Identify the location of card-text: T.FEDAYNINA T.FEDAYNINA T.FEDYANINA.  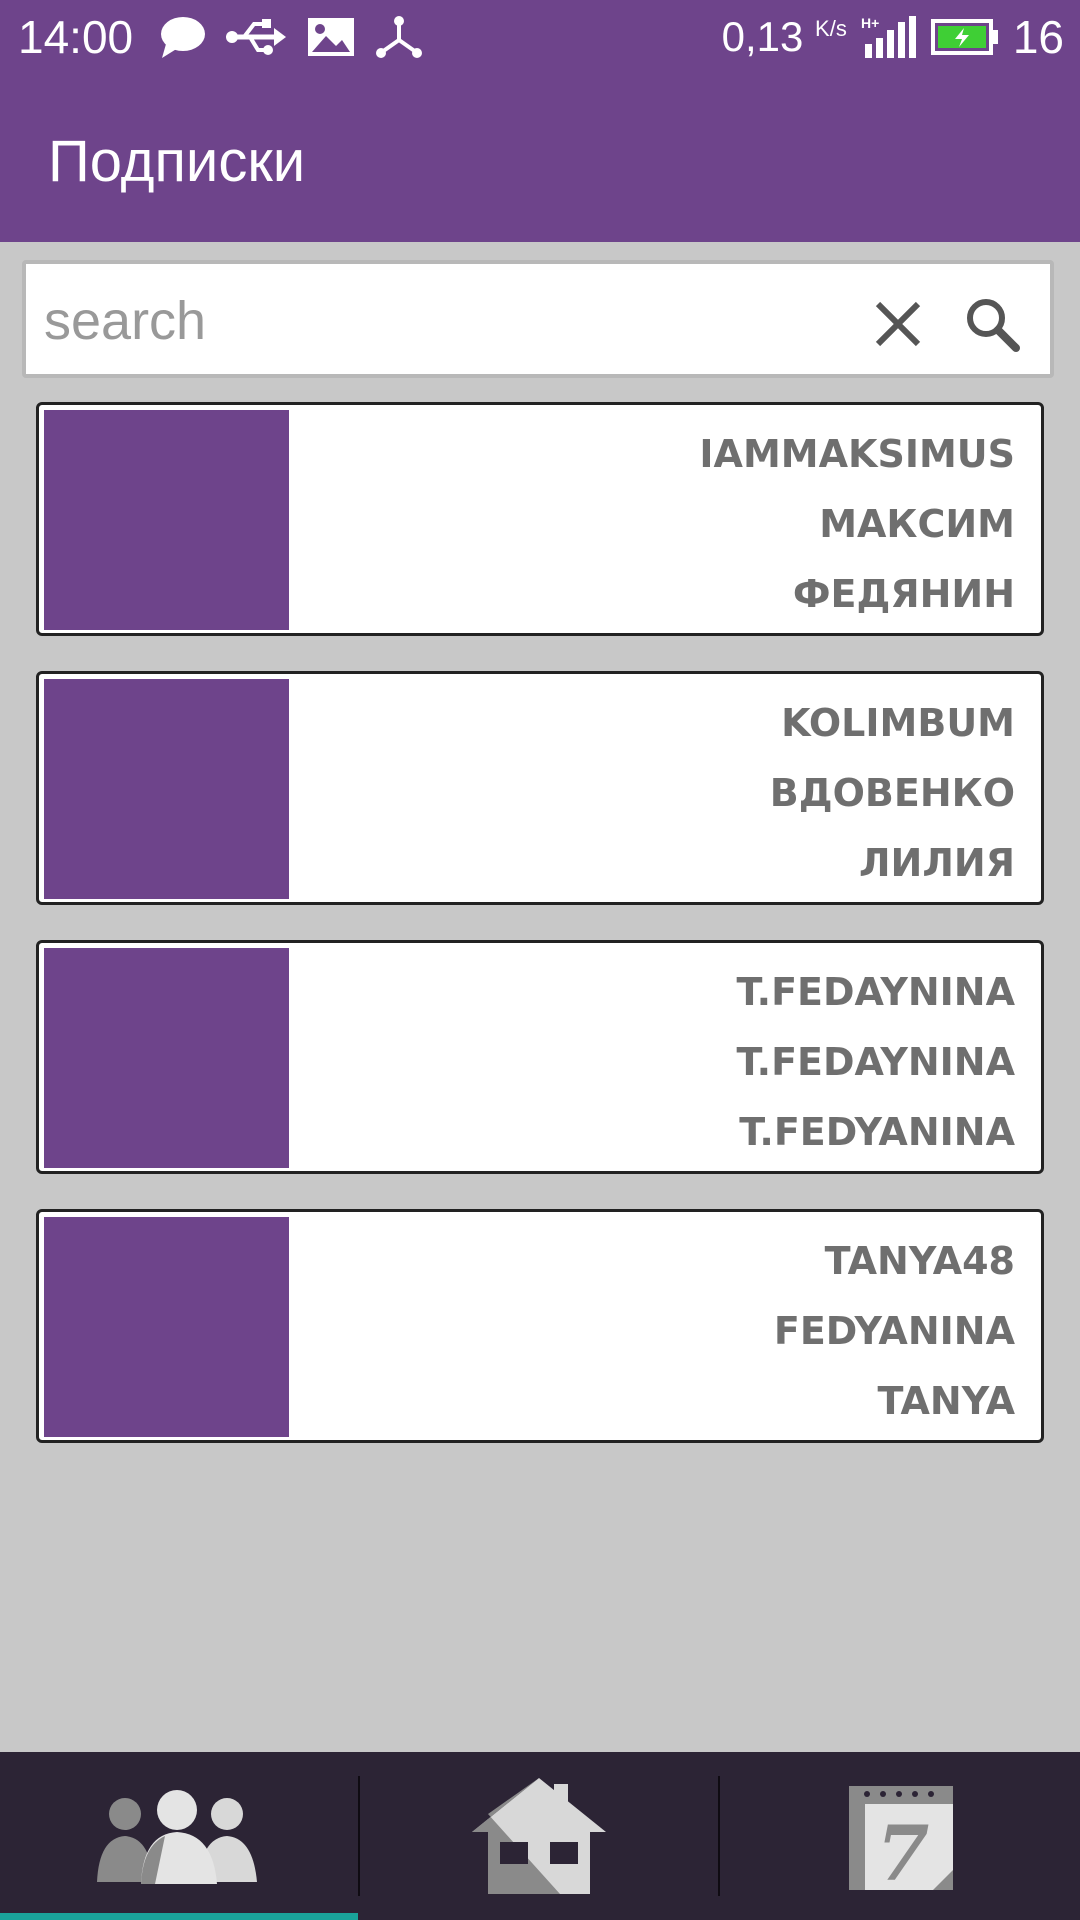
(665, 1062).